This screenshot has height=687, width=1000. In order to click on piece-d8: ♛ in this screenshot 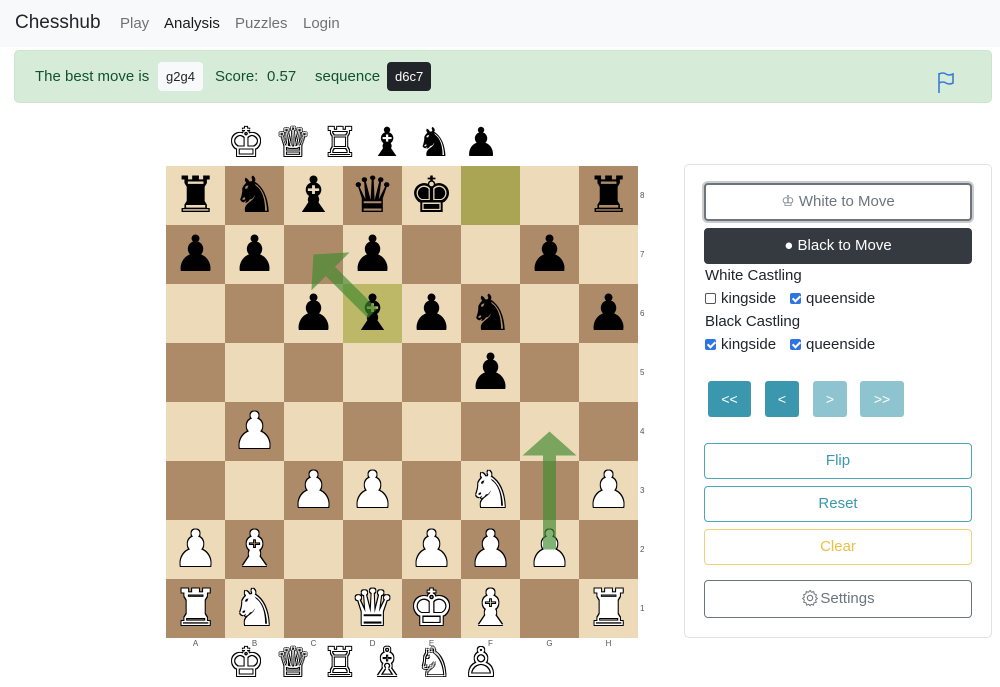, I will do `click(372, 195)`.